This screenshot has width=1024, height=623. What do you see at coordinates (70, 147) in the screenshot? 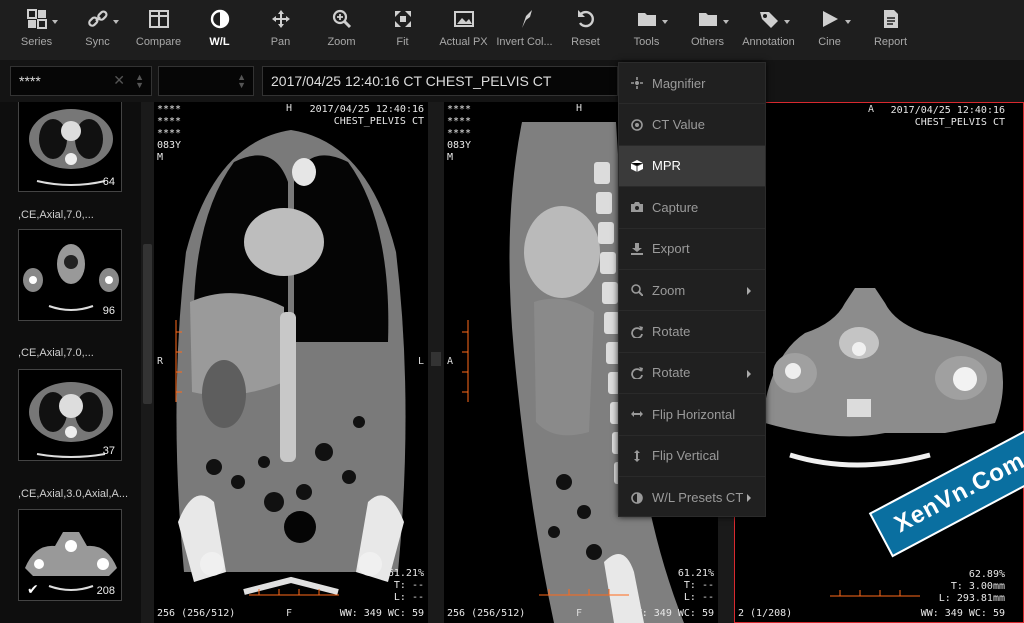
I see `series-thumbnail: 64` at bounding box center [70, 147].